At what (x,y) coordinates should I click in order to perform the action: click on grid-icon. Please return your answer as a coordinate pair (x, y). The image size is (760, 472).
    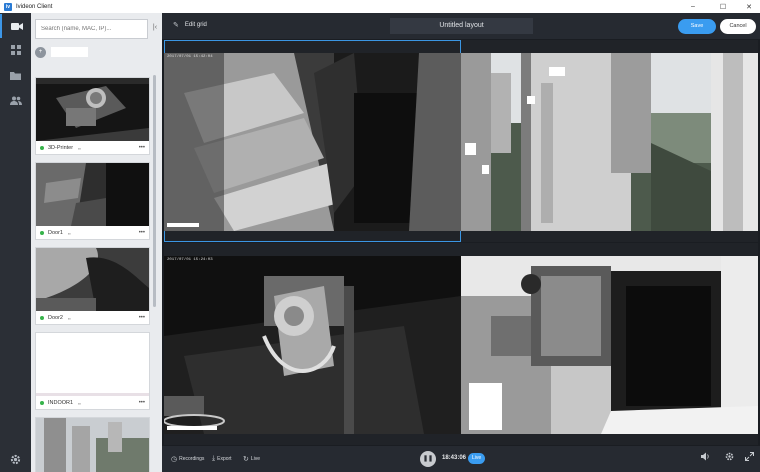
    Looking at the image, I should click on (15, 50).